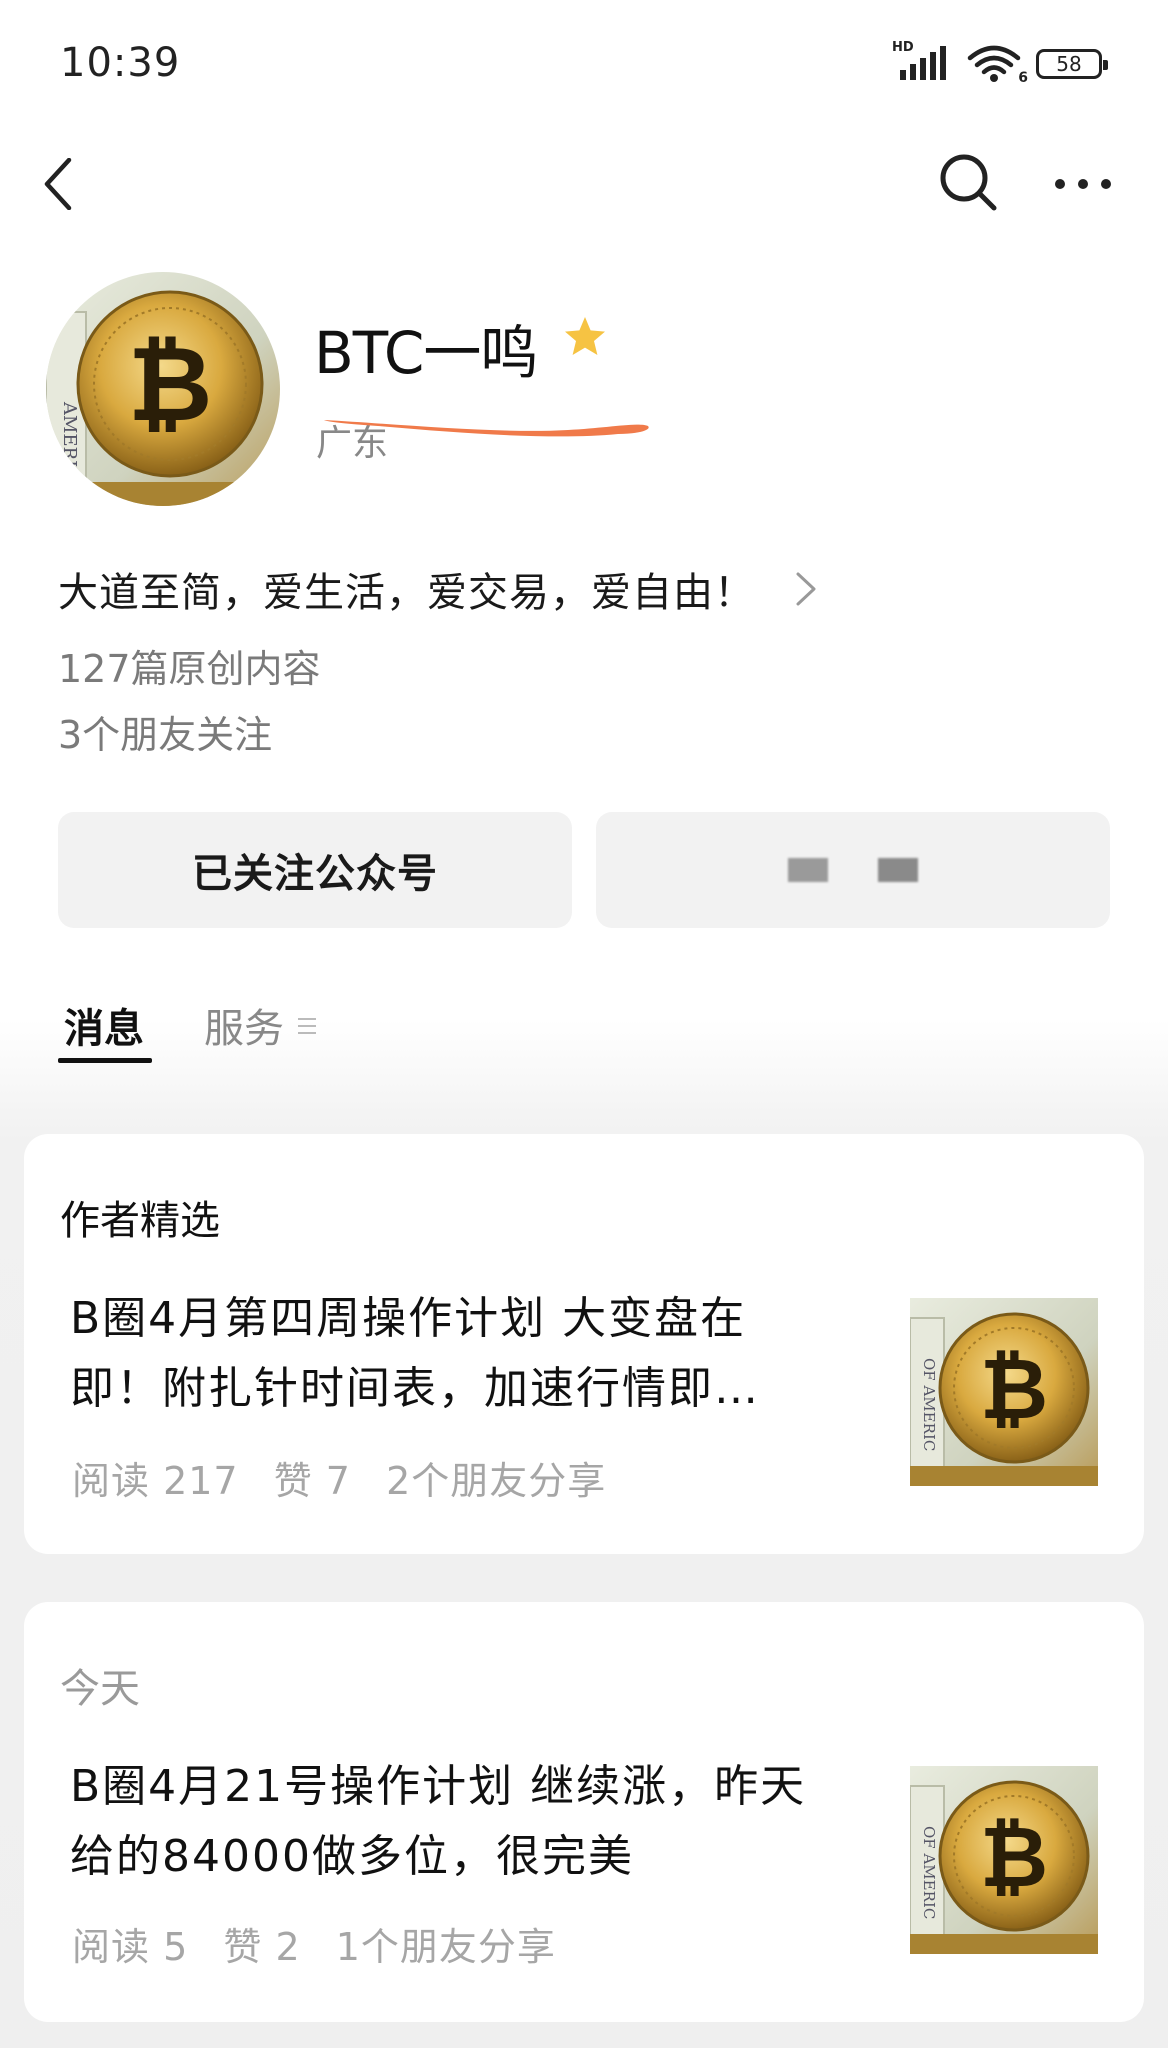  What do you see at coordinates (312, 1481) in the screenshot?
I see `like-count: 赞 7` at bounding box center [312, 1481].